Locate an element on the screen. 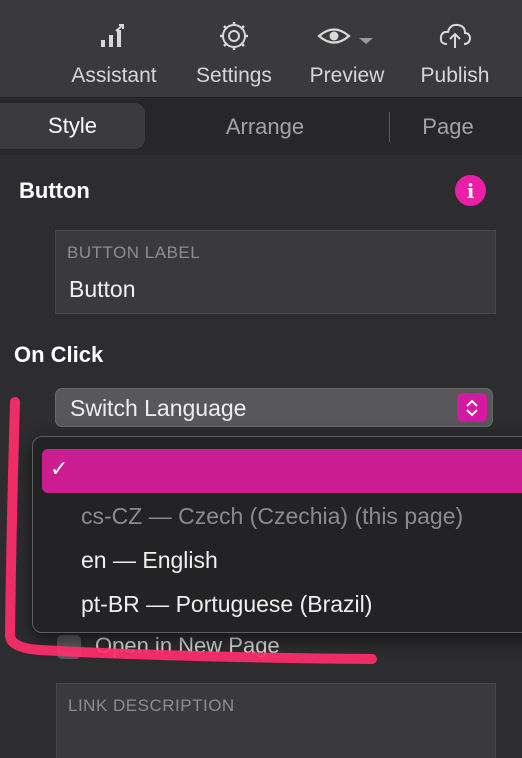 The height and width of the screenshot is (758, 522). on-click-action-select: Switch Language is located at coordinates (274, 407).